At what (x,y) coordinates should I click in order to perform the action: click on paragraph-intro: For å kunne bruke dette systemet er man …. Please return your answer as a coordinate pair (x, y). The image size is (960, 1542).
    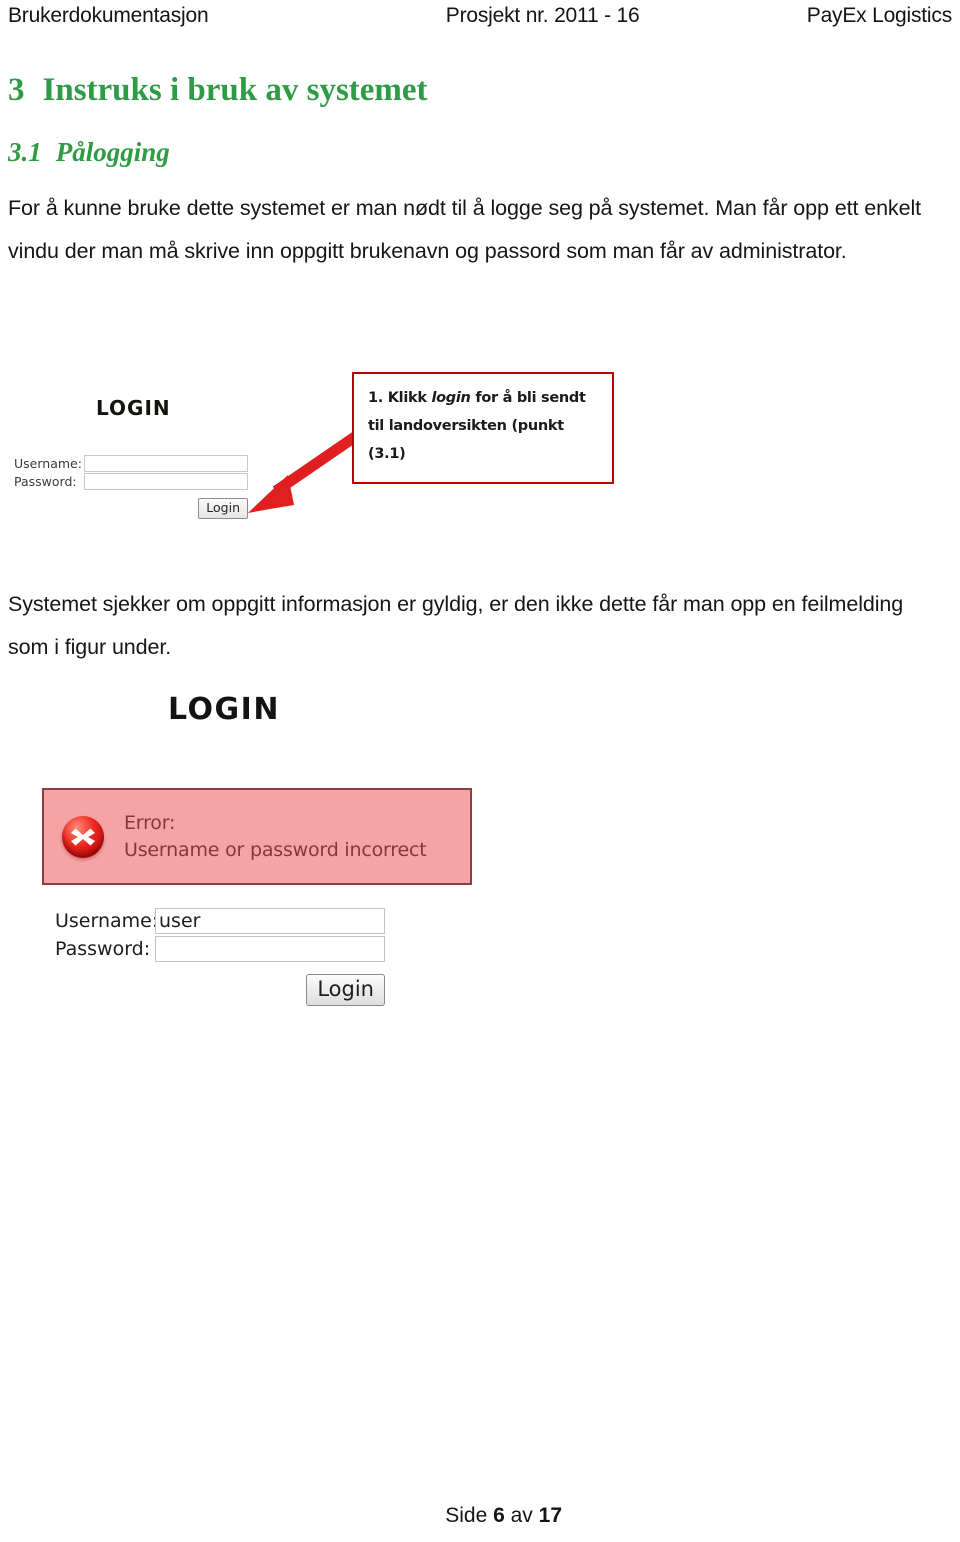
    Looking at the image, I should click on (464, 229).